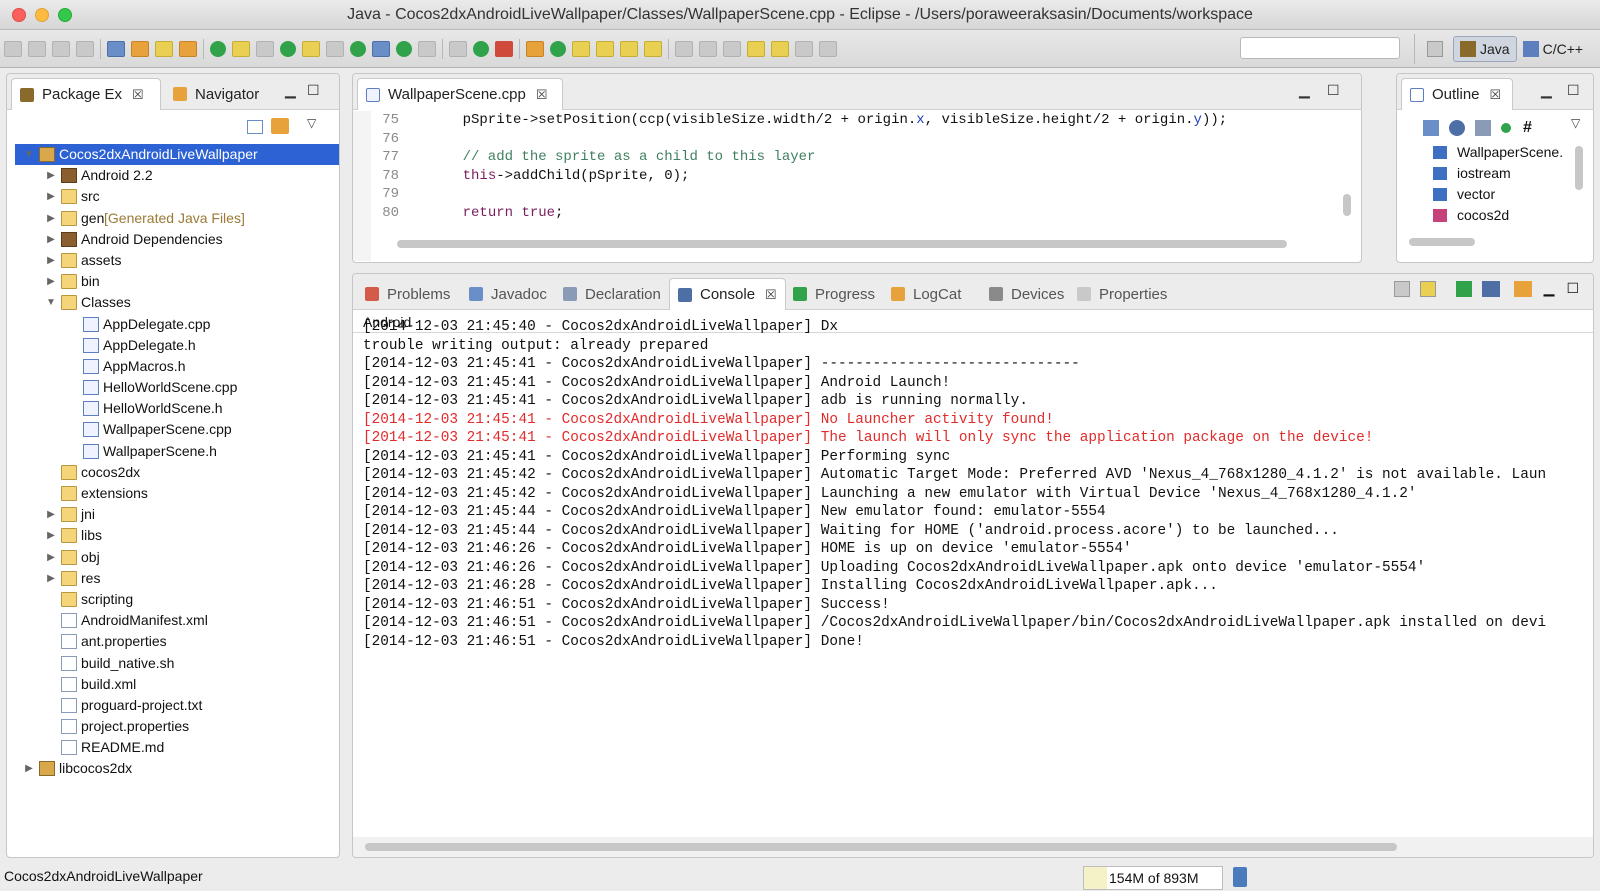 The width and height of the screenshot is (1600, 891). What do you see at coordinates (61, 49) in the screenshot?
I see `save-all-icon` at bounding box center [61, 49].